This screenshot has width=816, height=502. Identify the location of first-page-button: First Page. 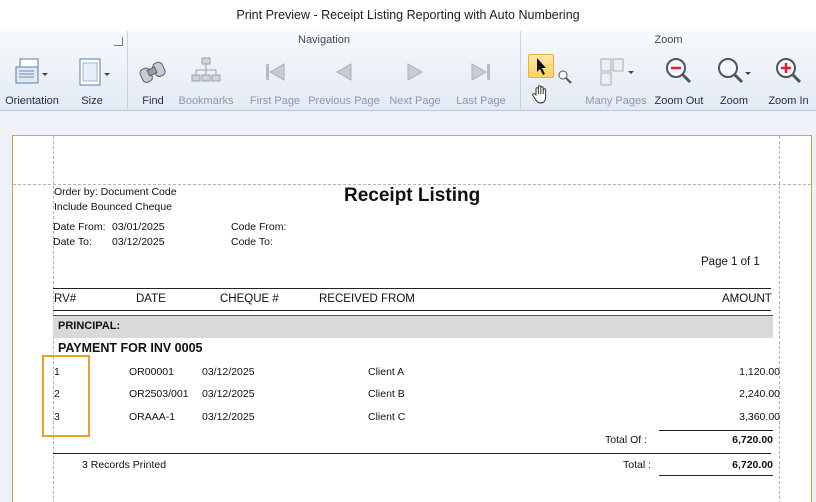
(275, 81).